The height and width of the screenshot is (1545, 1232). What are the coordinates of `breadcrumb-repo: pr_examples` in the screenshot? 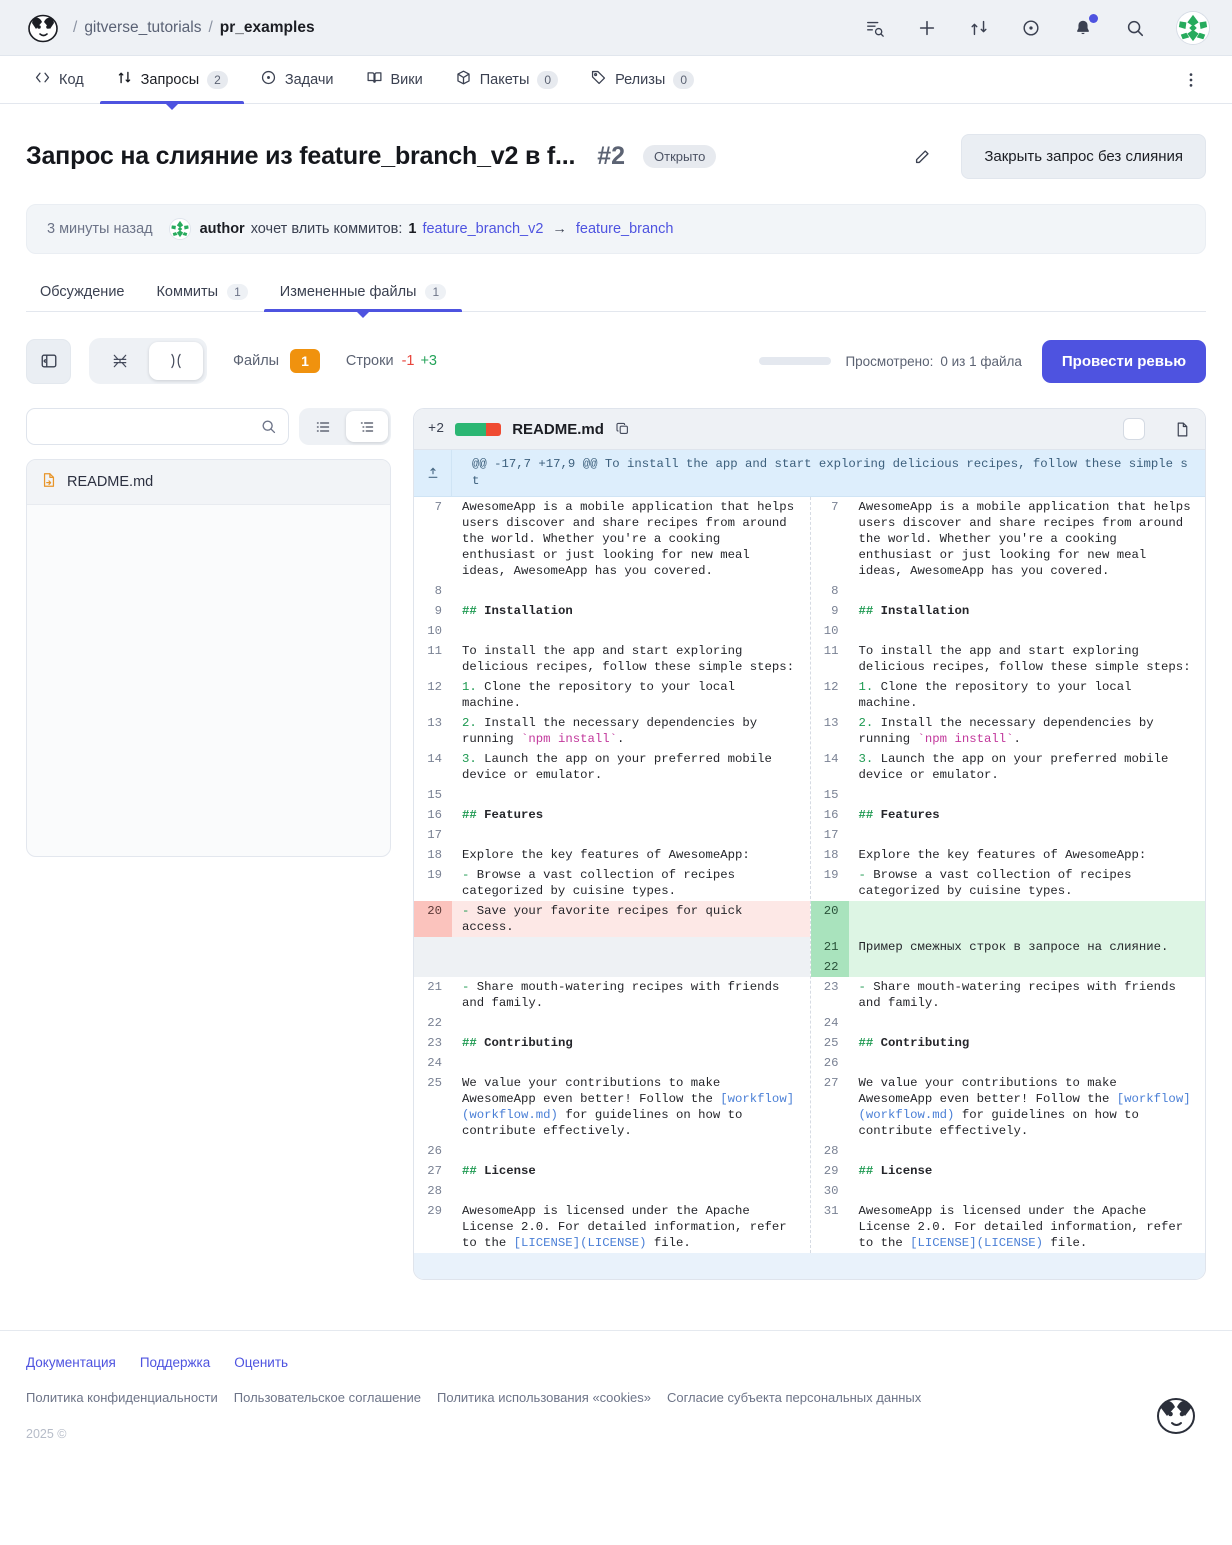 It's located at (267, 28).